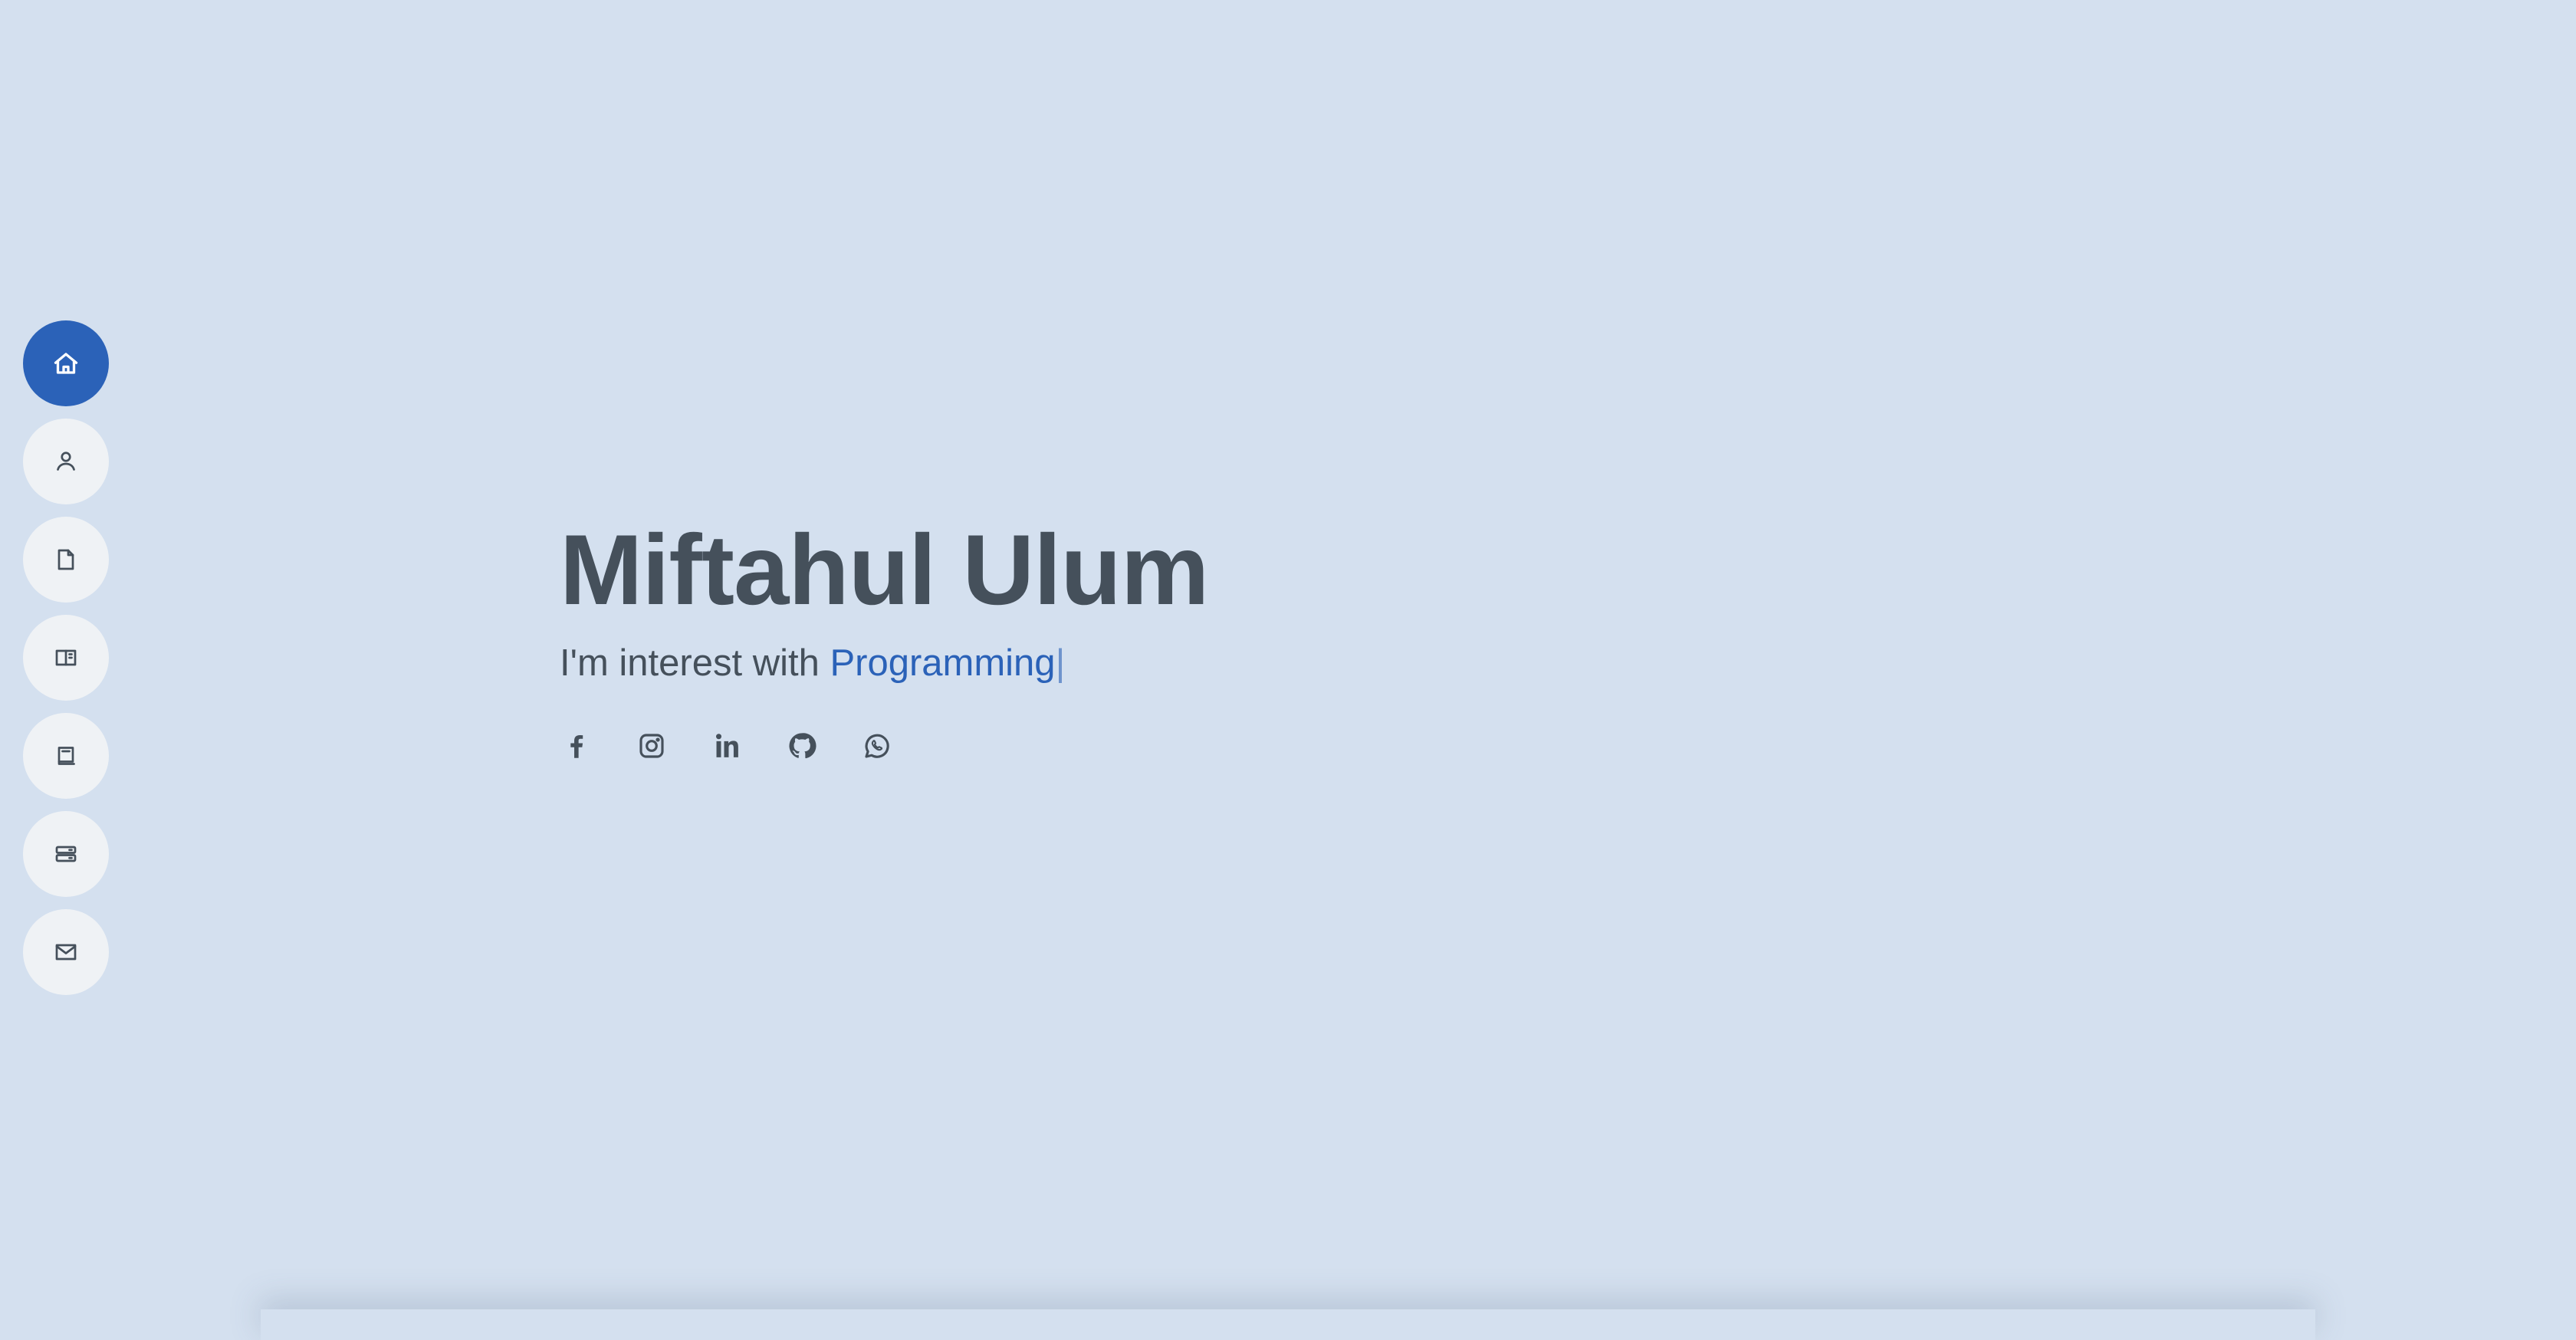 The image size is (2576, 1340). I want to click on instagram-icon, so click(652, 746).